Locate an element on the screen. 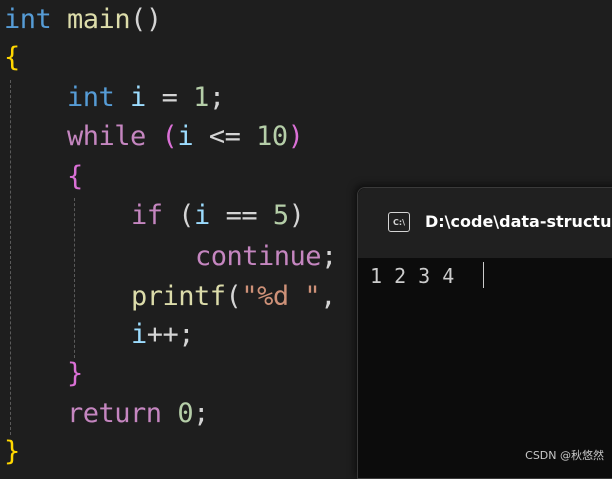 This screenshot has height=479, width=612. keyword: return is located at coordinates (114, 413).